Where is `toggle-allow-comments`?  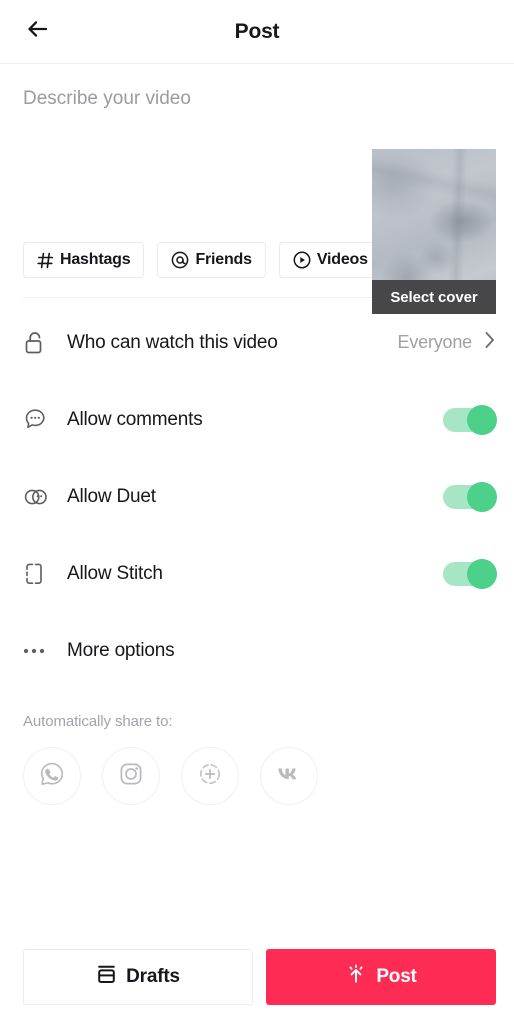
toggle-allow-comments is located at coordinates (470, 419).